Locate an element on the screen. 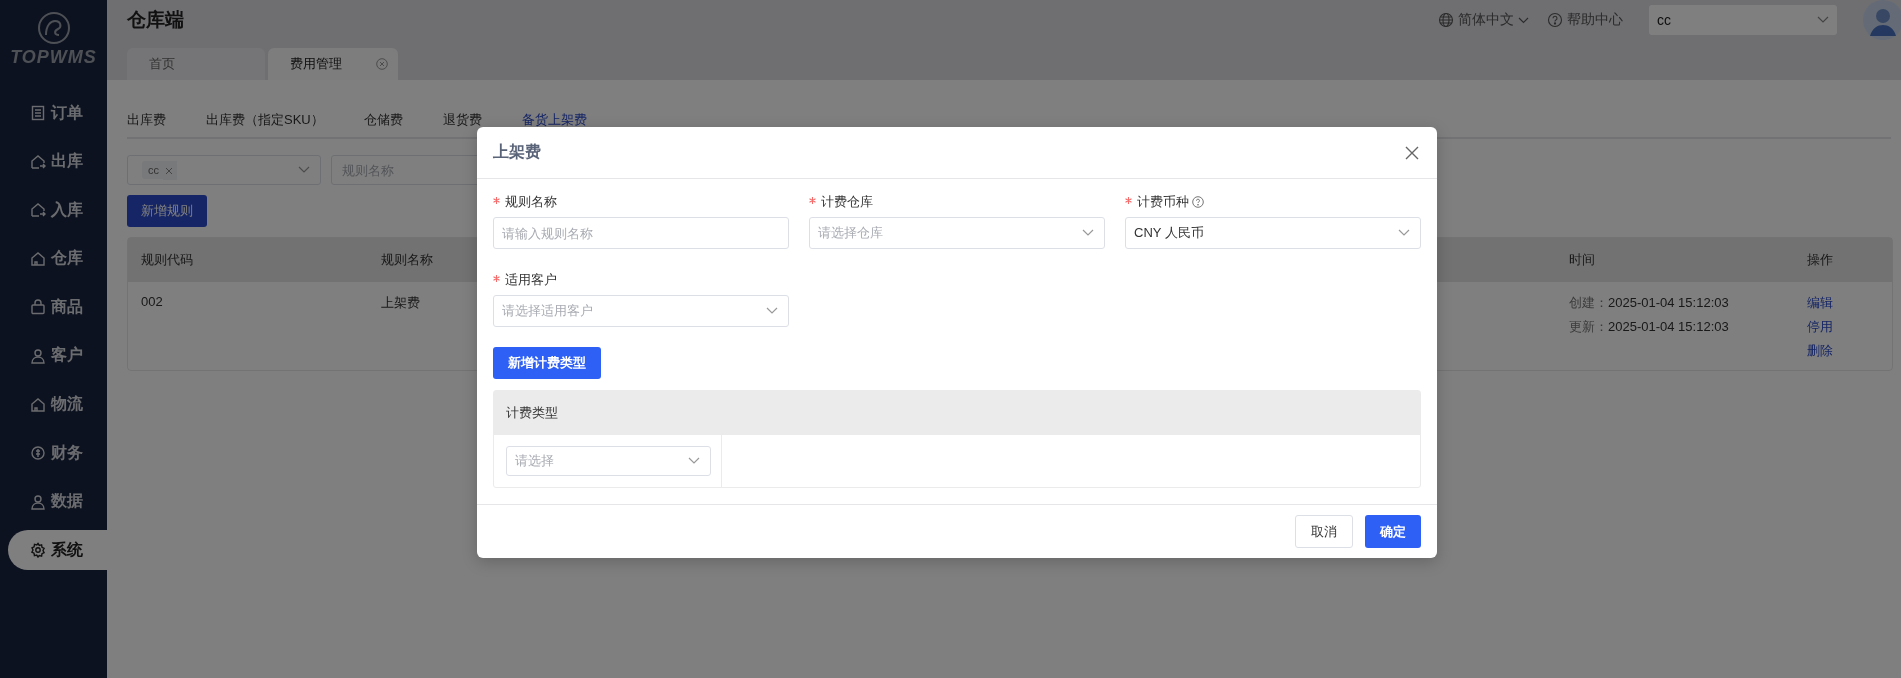  column-header: 时间 is located at coordinates (1582, 260).